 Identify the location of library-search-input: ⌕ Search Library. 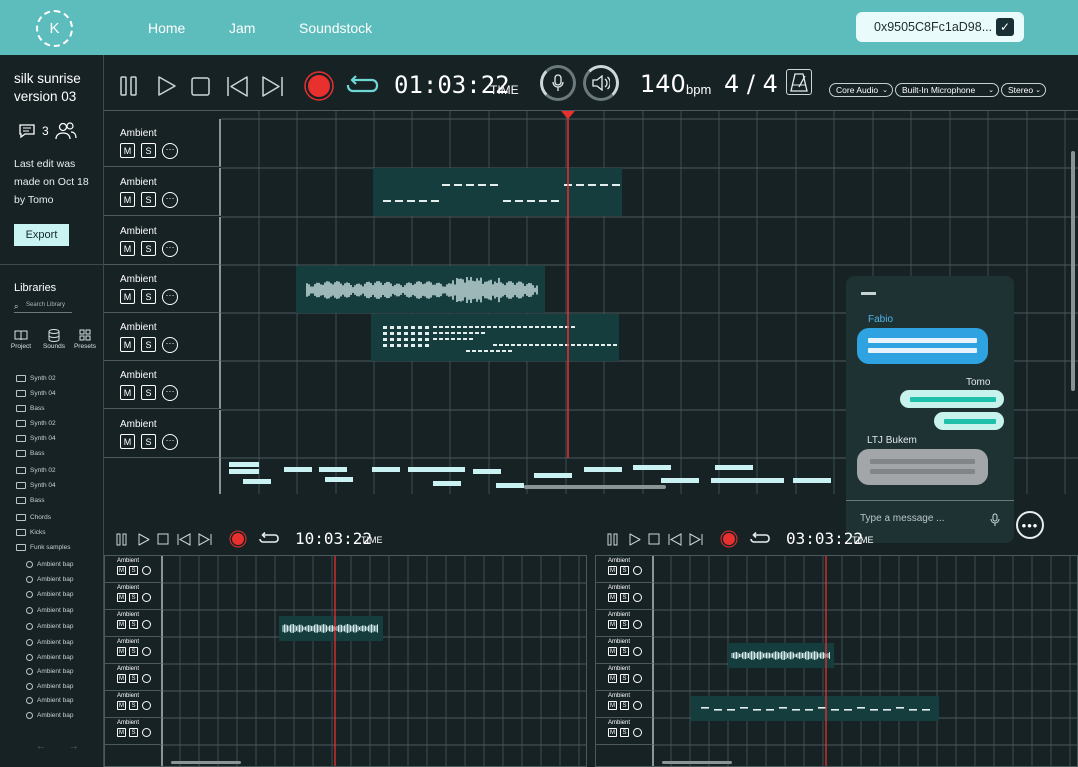
(43, 307).